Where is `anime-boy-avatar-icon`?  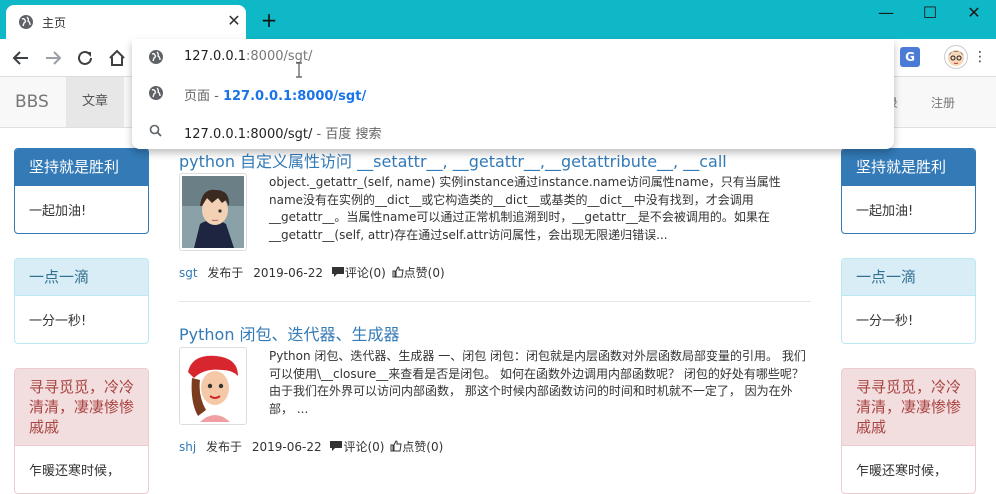 anime-boy-avatar-icon is located at coordinates (213, 212).